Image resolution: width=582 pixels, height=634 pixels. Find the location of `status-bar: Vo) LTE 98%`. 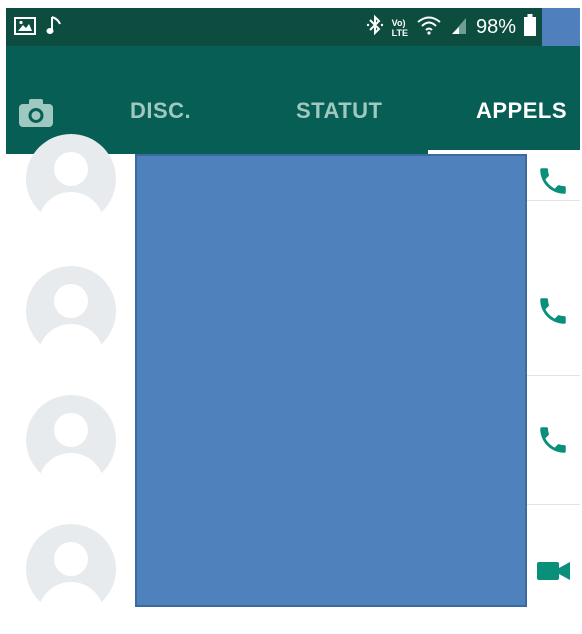

status-bar: Vo) LTE 98% is located at coordinates (293, 27).